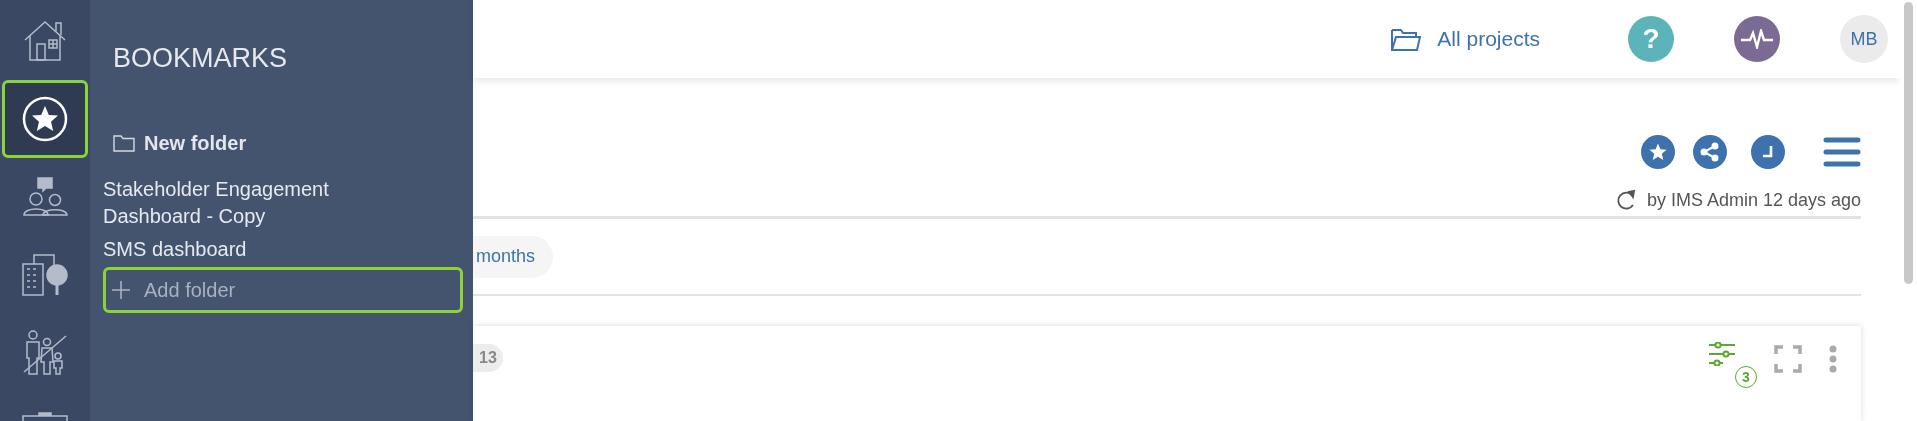 This screenshot has height=421, width=1917. Describe the element at coordinates (513, 256) in the screenshot. I see `period-chip: months` at that location.